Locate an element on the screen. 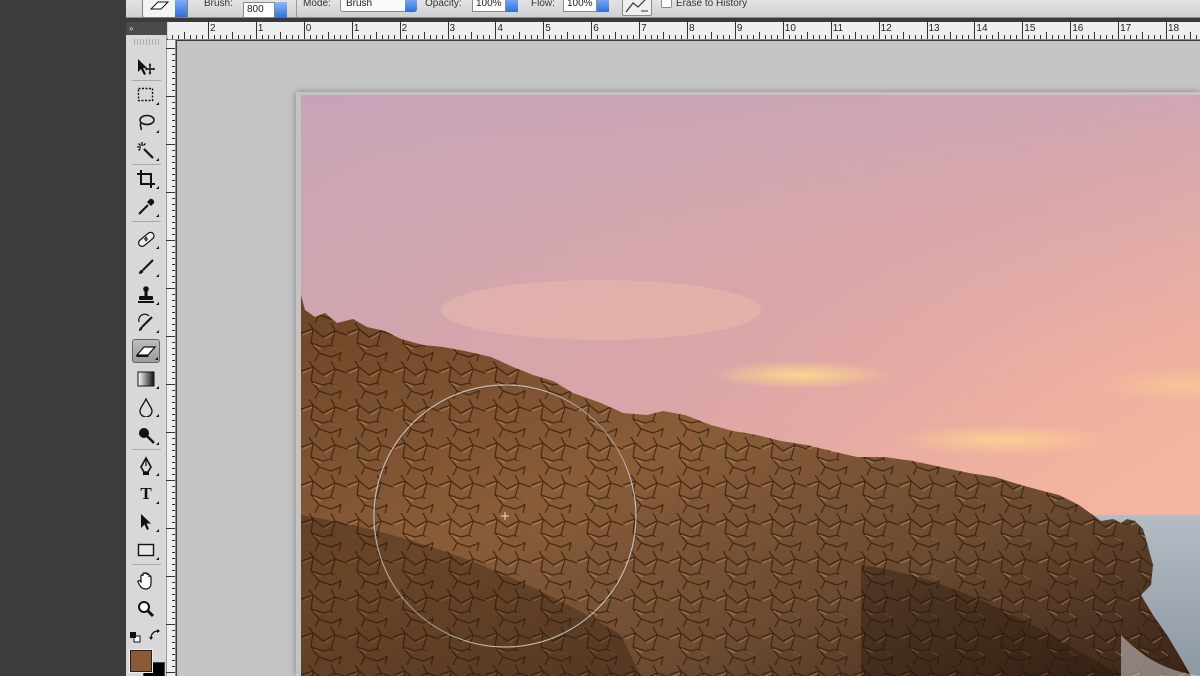  brush-tool is located at coordinates (146, 267).